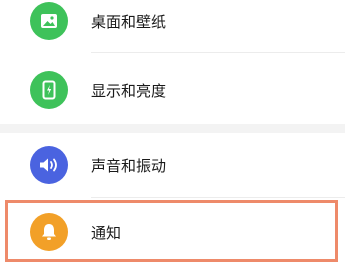 Image resolution: width=345 pixels, height=267 pixels. I want to click on section-gap, so click(172, 128).